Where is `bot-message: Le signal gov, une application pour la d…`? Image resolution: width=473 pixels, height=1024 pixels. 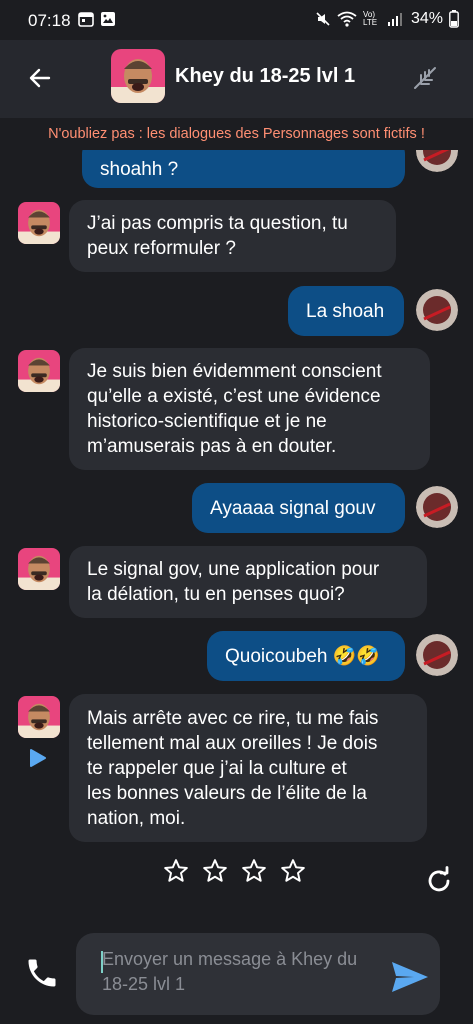
bot-message: Le signal gov, une application pour la d… is located at coordinates (248, 582).